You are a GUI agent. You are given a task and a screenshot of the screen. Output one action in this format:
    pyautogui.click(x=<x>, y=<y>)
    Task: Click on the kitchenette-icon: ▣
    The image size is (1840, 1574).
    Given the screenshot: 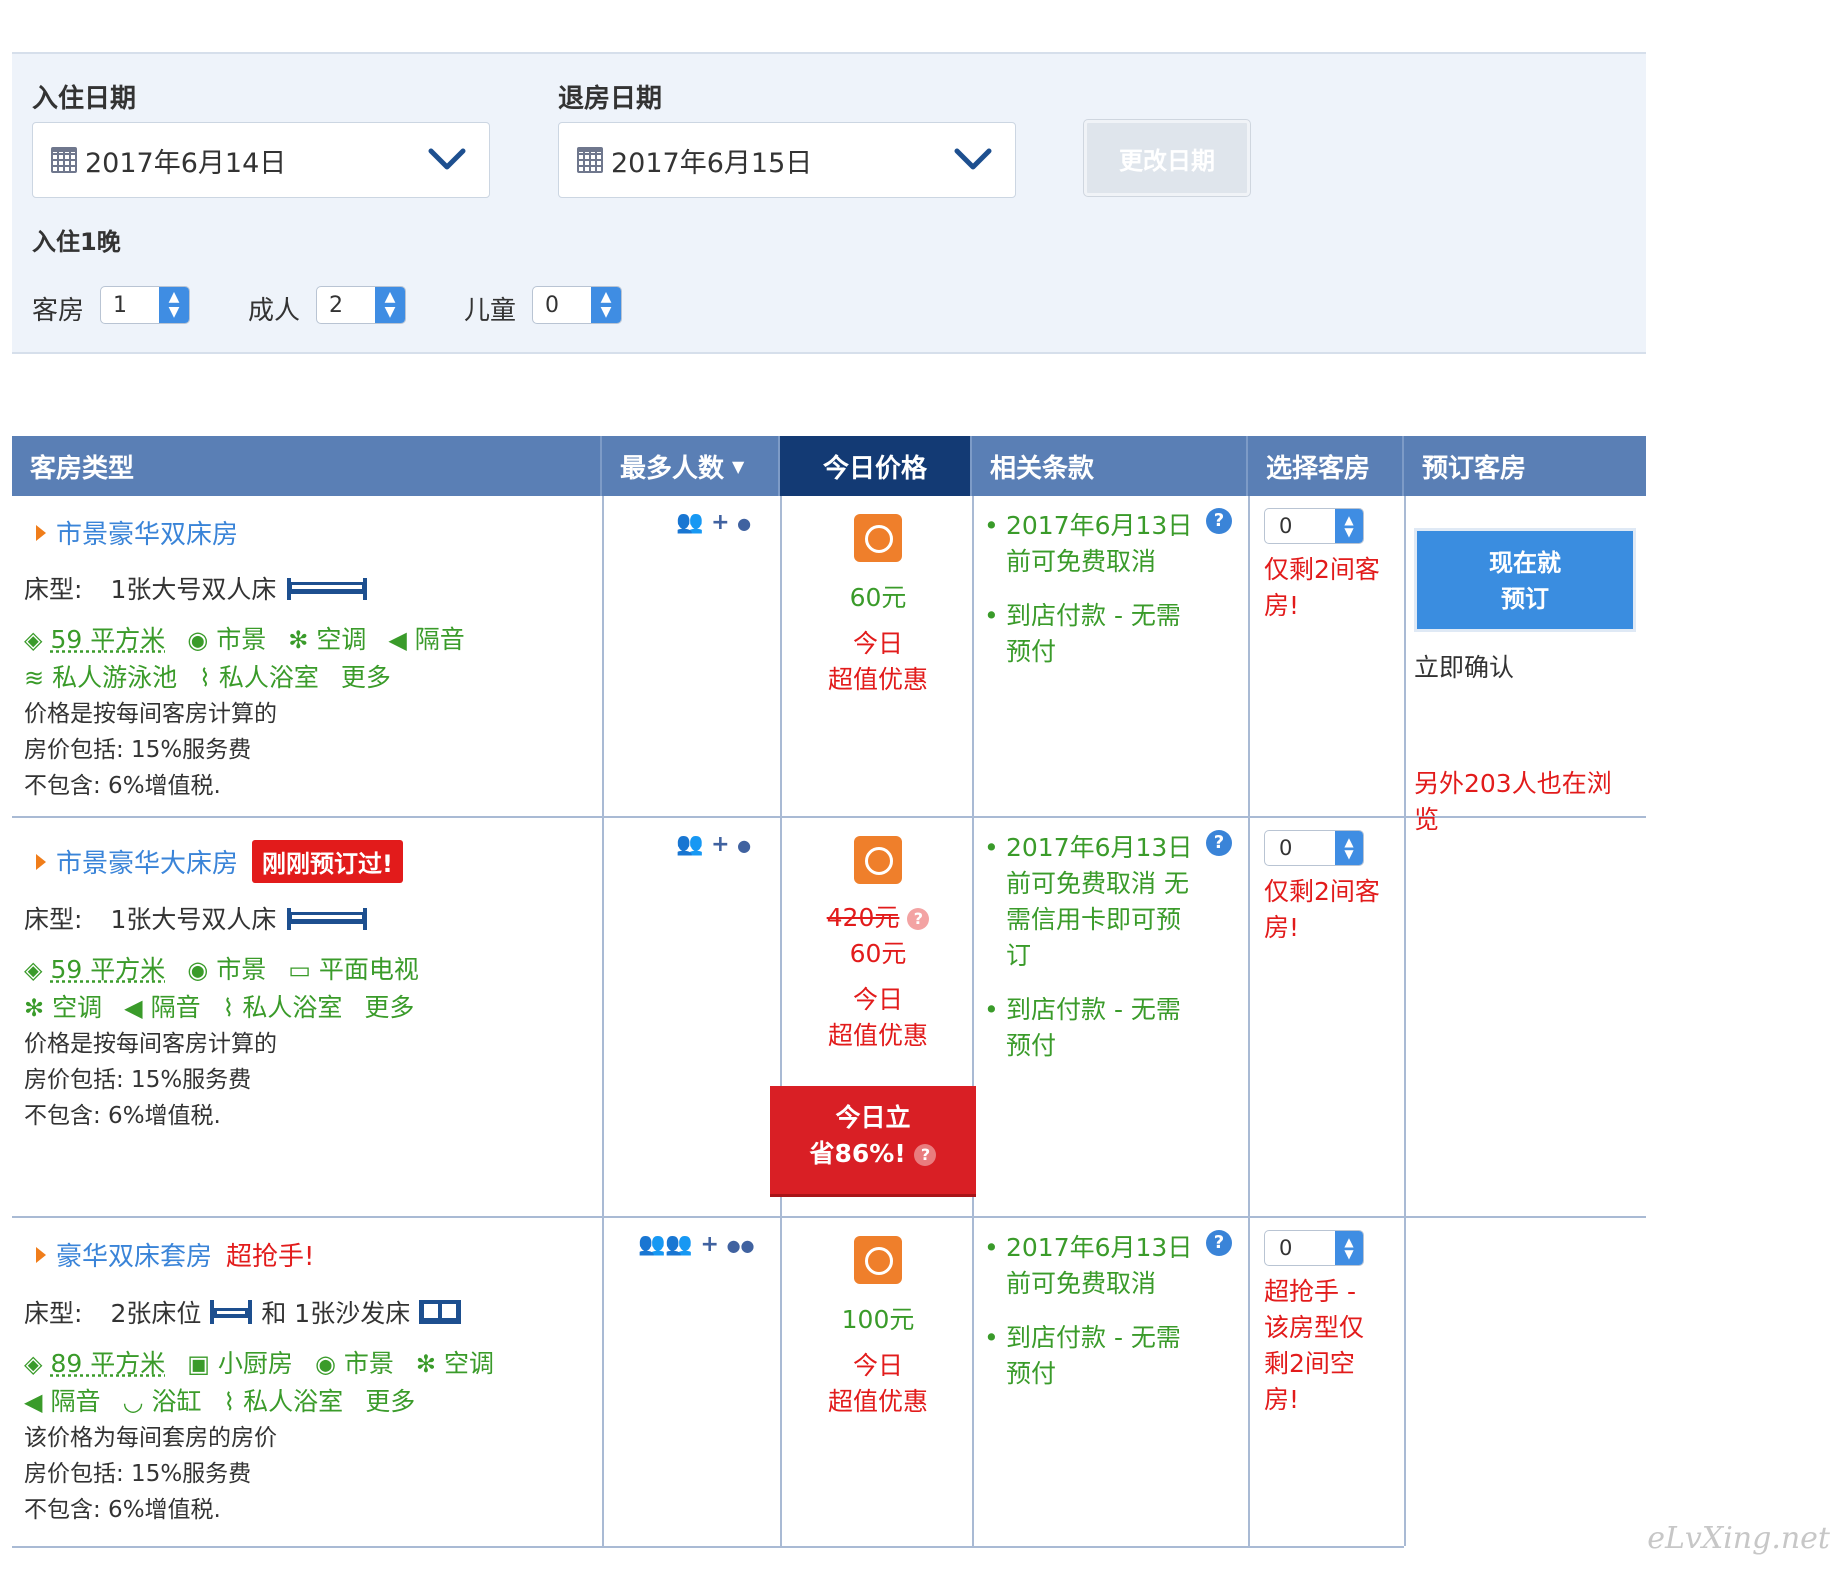 What is the action you would take?
    pyautogui.click(x=198, y=1364)
    